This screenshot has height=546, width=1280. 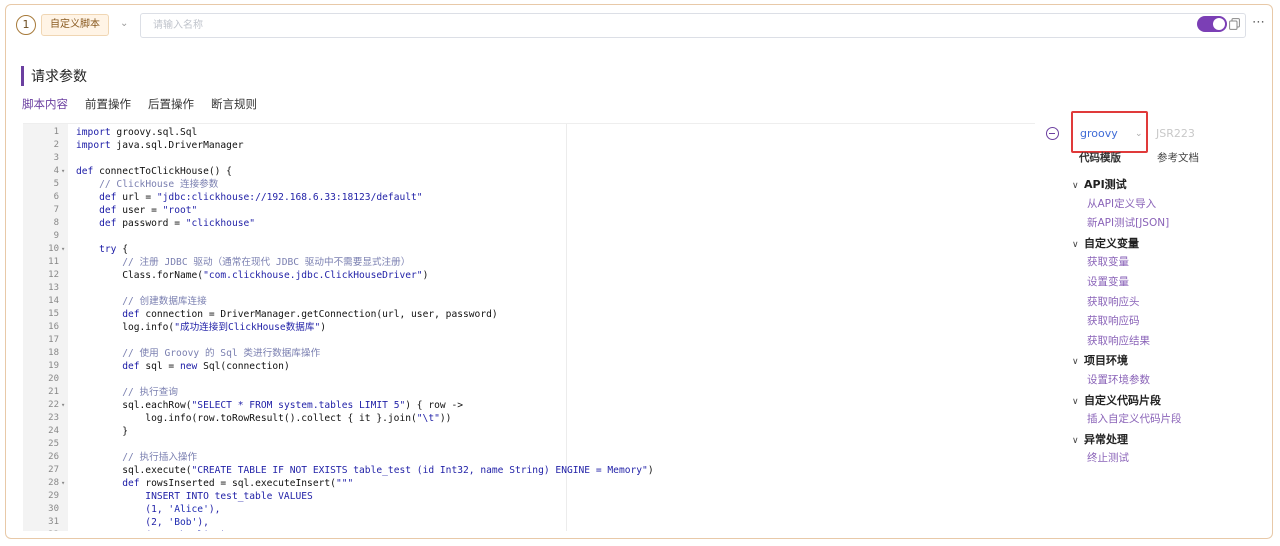 I want to click on code-text: def rowsInserted = sql.executeInsert(""", so click(x=214, y=483).